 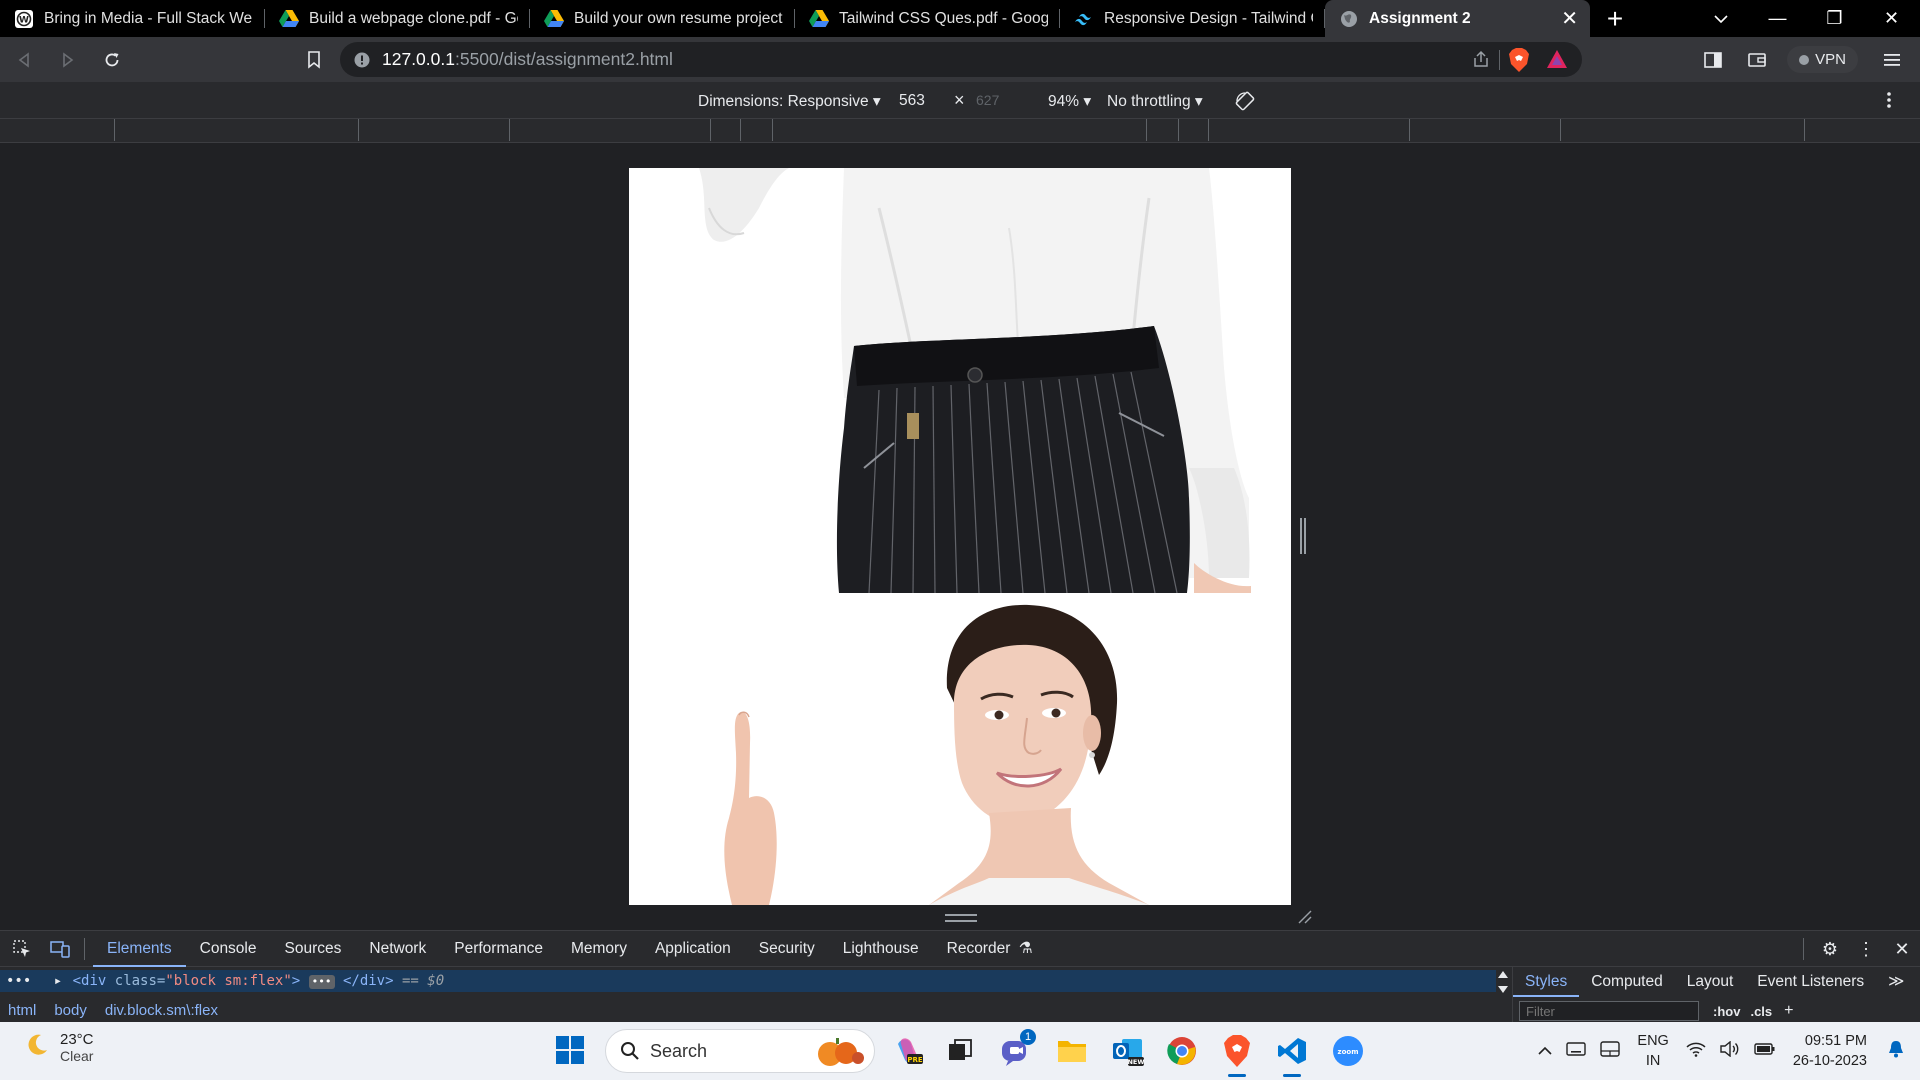 What do you see at coordinates (1135, 1062) in the screenshot?
I see `svg-text: NEW` at bounding box center [1135, 1062].